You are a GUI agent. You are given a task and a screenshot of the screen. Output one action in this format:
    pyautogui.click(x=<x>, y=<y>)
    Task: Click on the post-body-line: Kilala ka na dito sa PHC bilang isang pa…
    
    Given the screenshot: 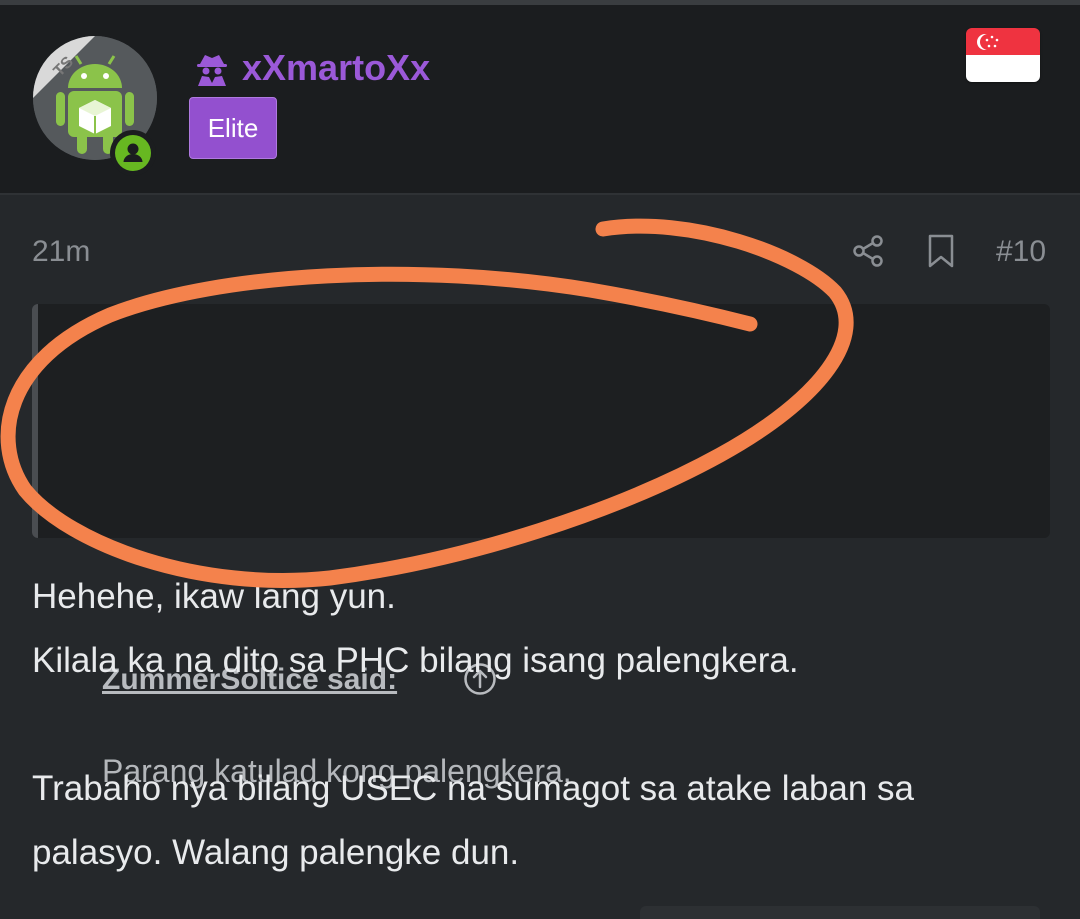 What is the action you would take?
    pyautogui.click(x=415, y=660)
    